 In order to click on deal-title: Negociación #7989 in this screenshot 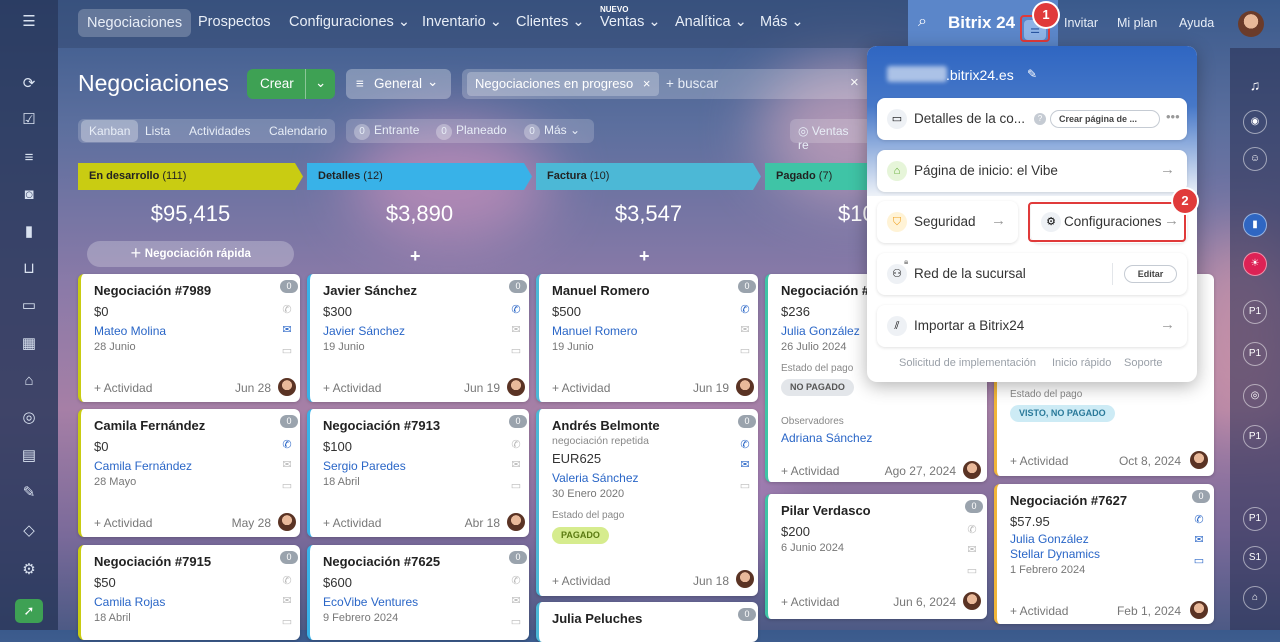, I will do `click(152, 290)`.